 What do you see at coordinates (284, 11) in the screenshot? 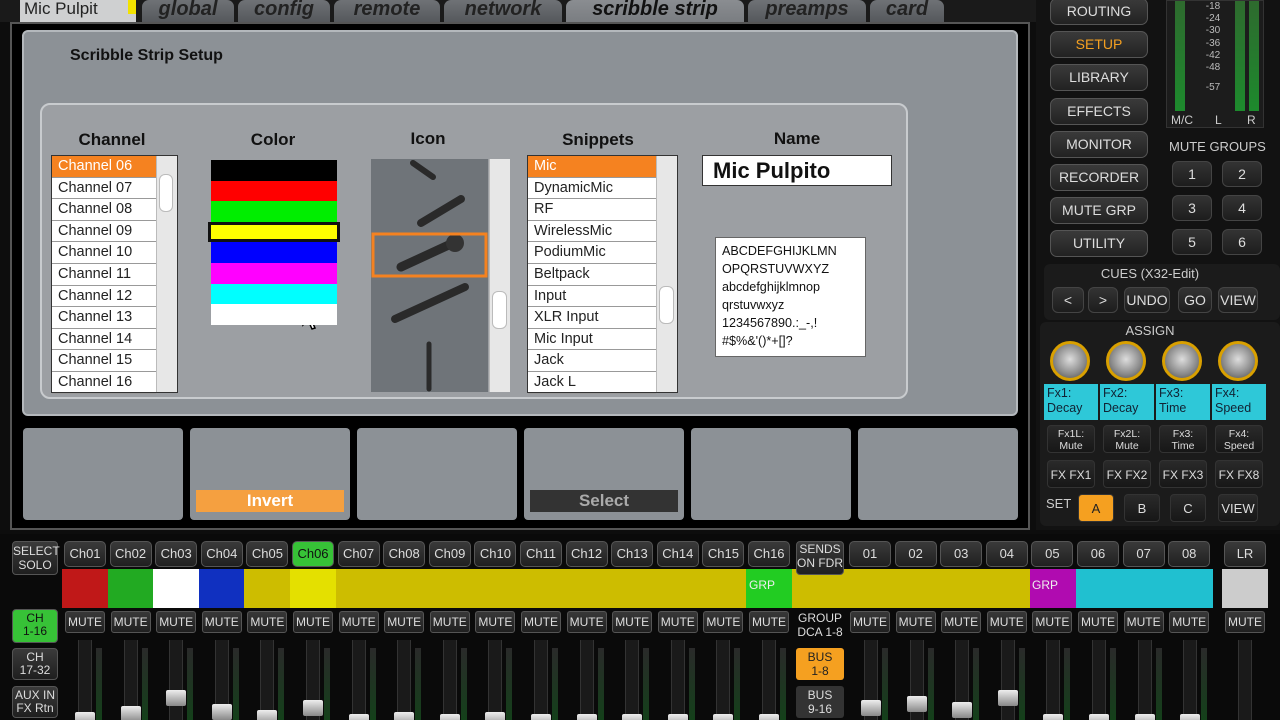
I see `tab-config: config` at bounding box center [284, 11].